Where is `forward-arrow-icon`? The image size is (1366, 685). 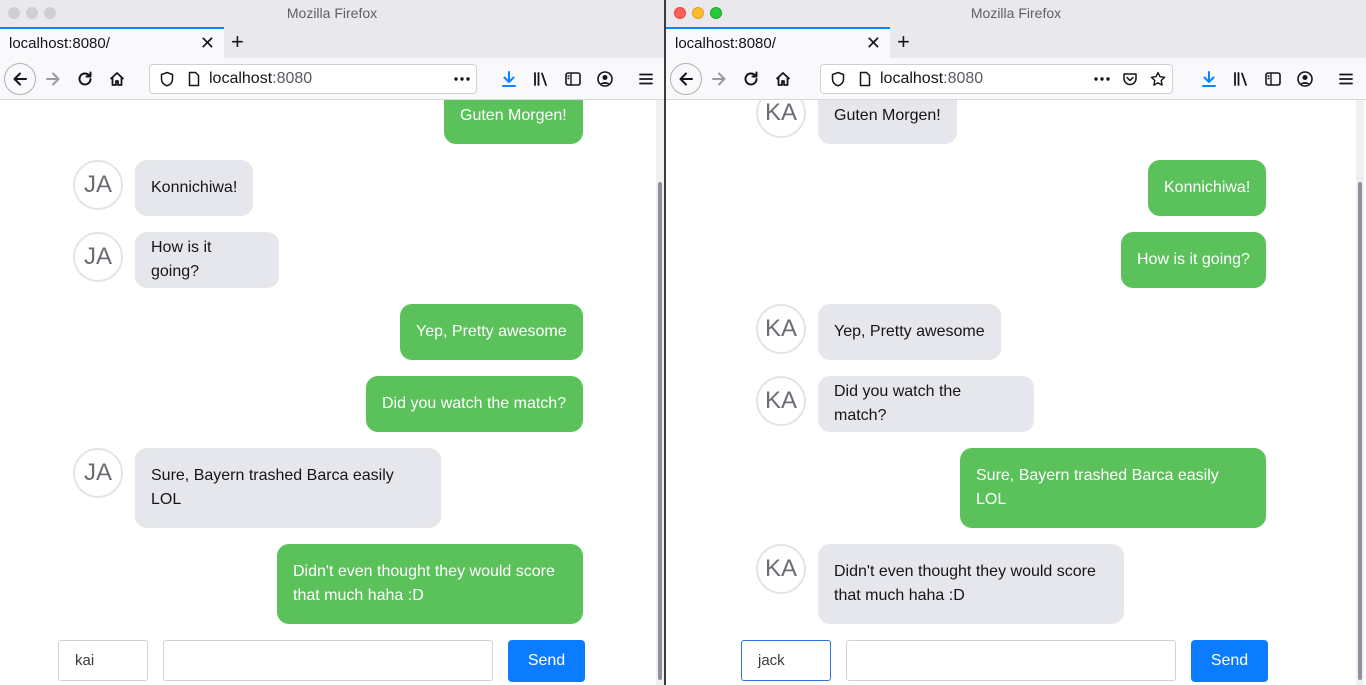 forward-arrow-icon is located at coordinates (719, 79).